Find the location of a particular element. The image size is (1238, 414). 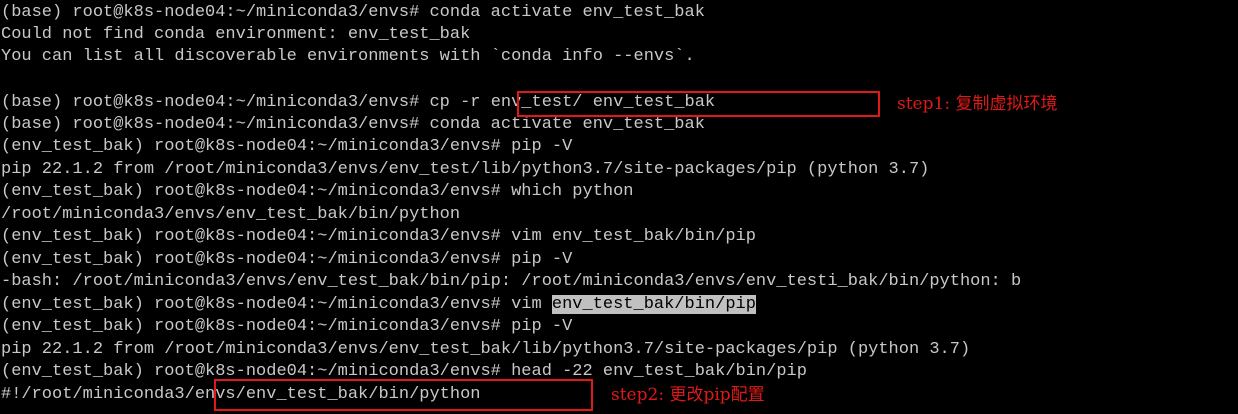

step1-annotation: step1: 复制虚拟环境 is located at coordinates (977, 104).